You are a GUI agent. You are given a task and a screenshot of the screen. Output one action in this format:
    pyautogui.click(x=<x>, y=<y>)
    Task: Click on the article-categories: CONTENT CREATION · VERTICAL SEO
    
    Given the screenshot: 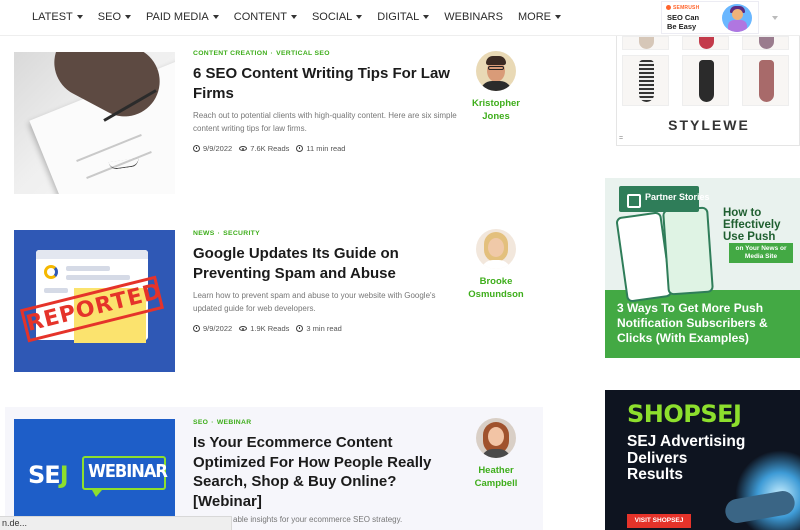 What is the action you would take?
    pyautogui.click(x=261, y=53)
    